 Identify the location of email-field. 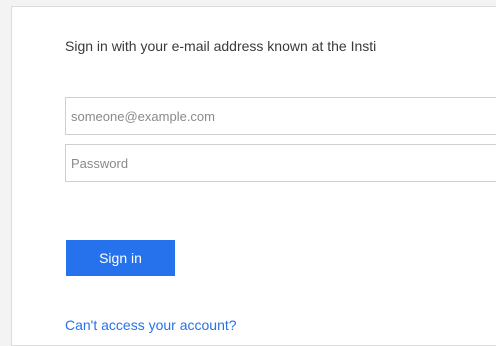
(281, 116).